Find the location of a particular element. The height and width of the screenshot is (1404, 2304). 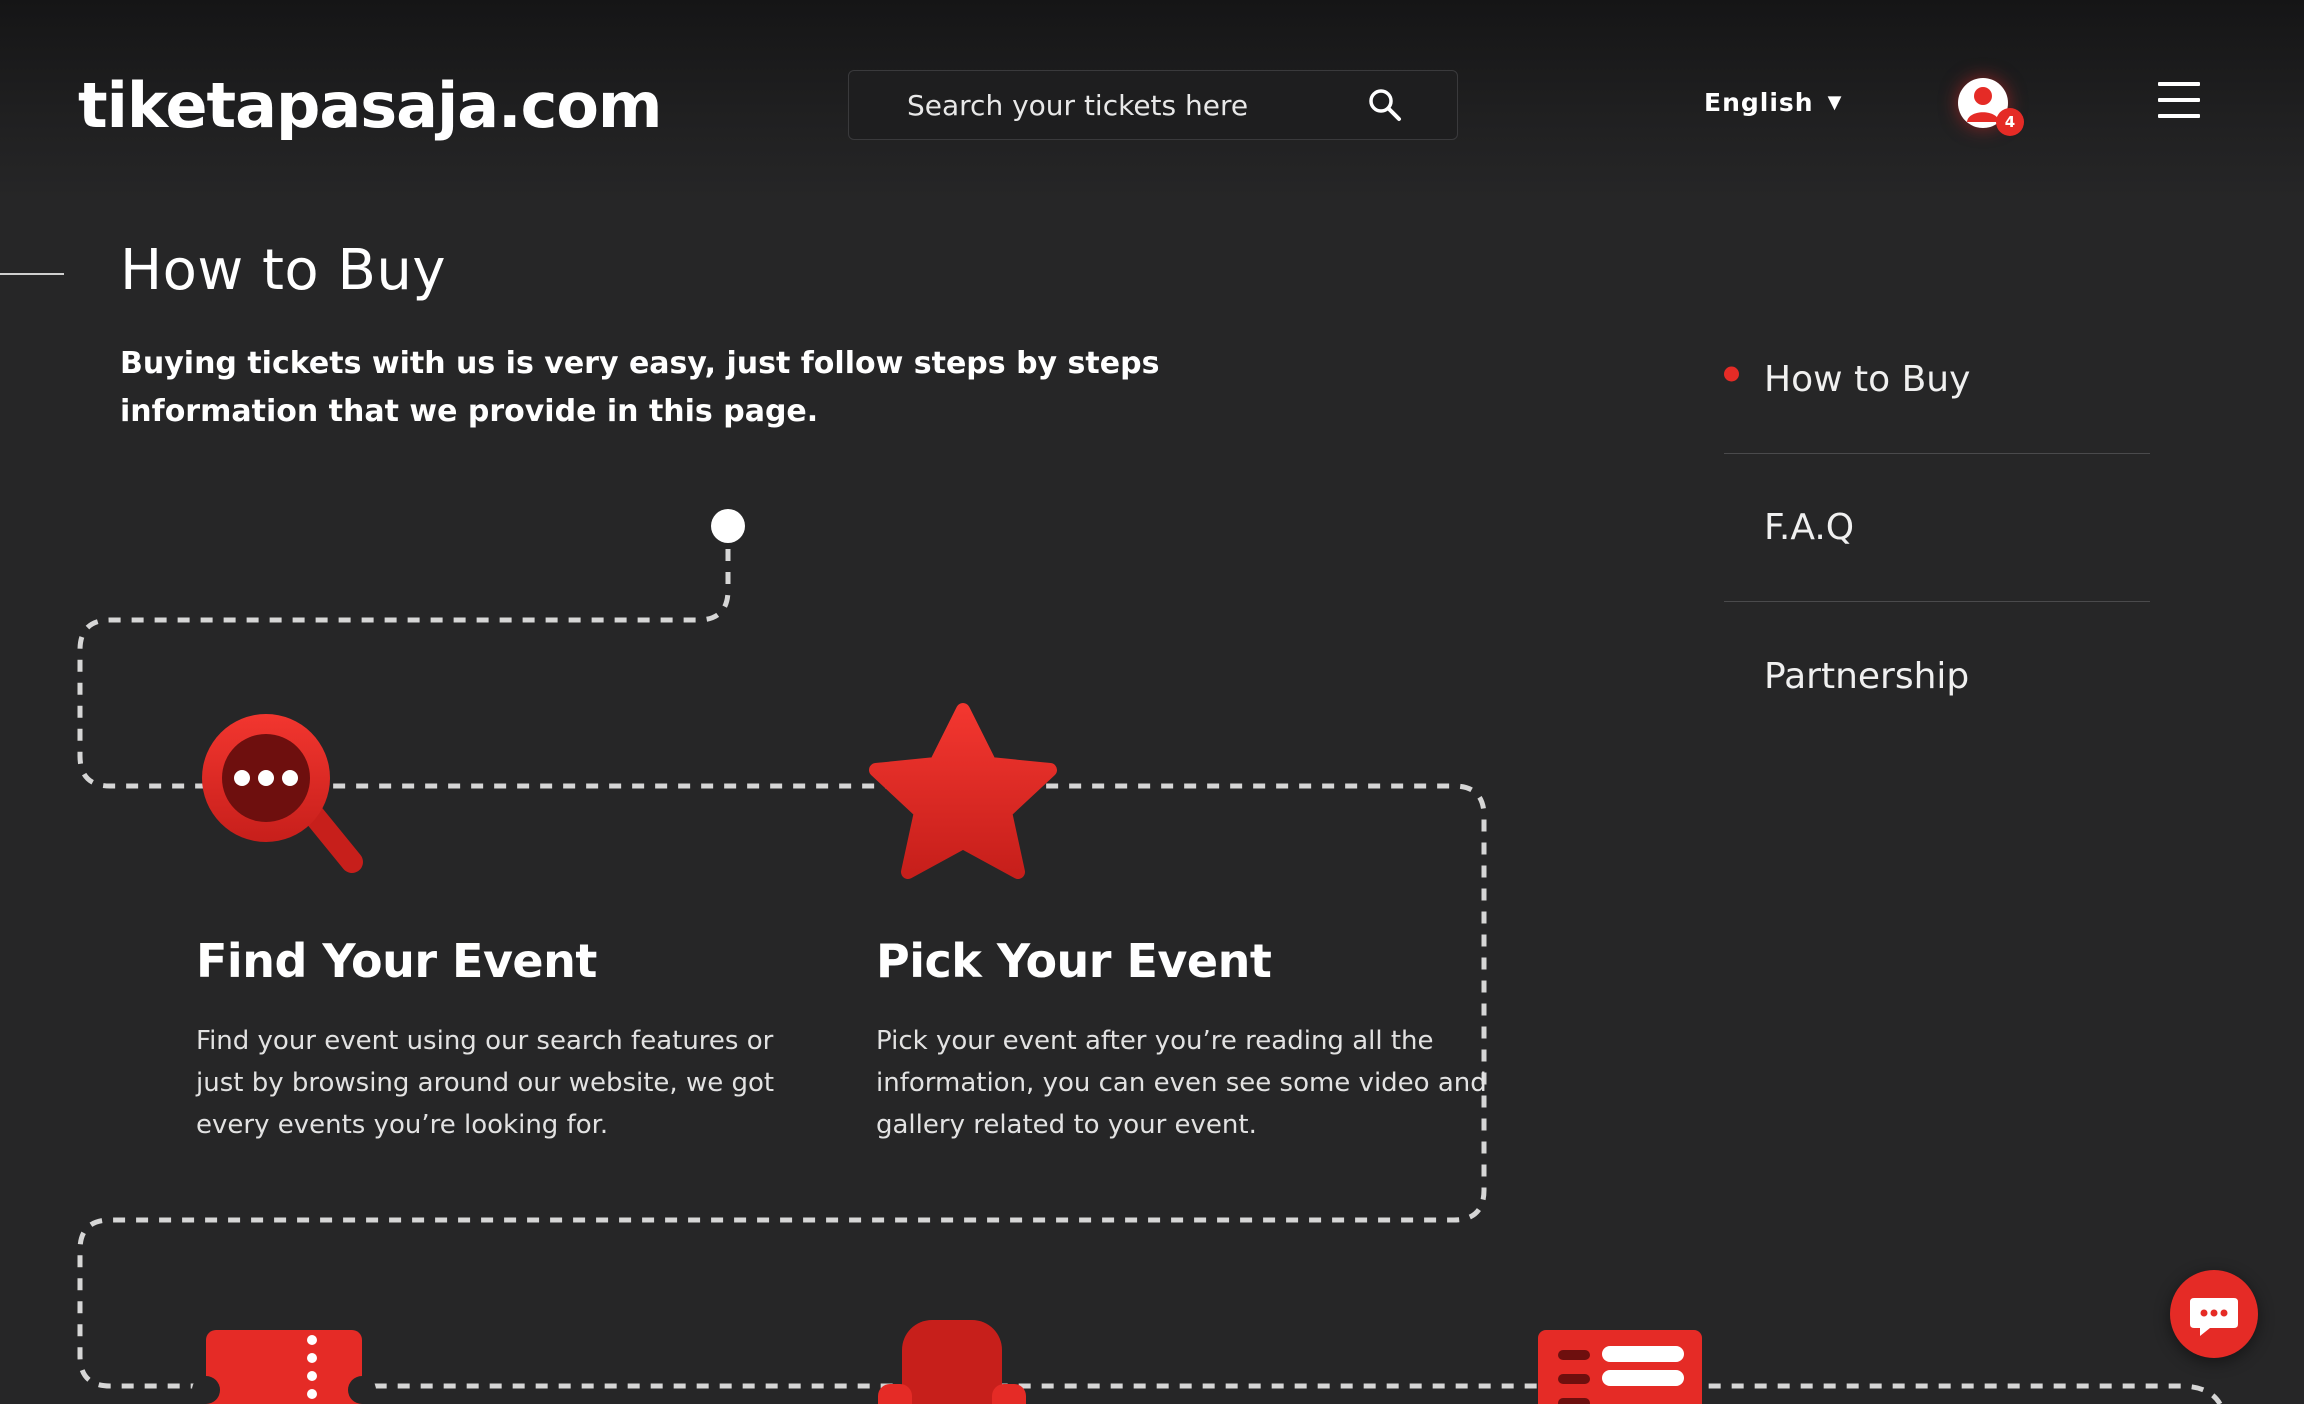

list-icon is located at coordinates (1620, 1367).